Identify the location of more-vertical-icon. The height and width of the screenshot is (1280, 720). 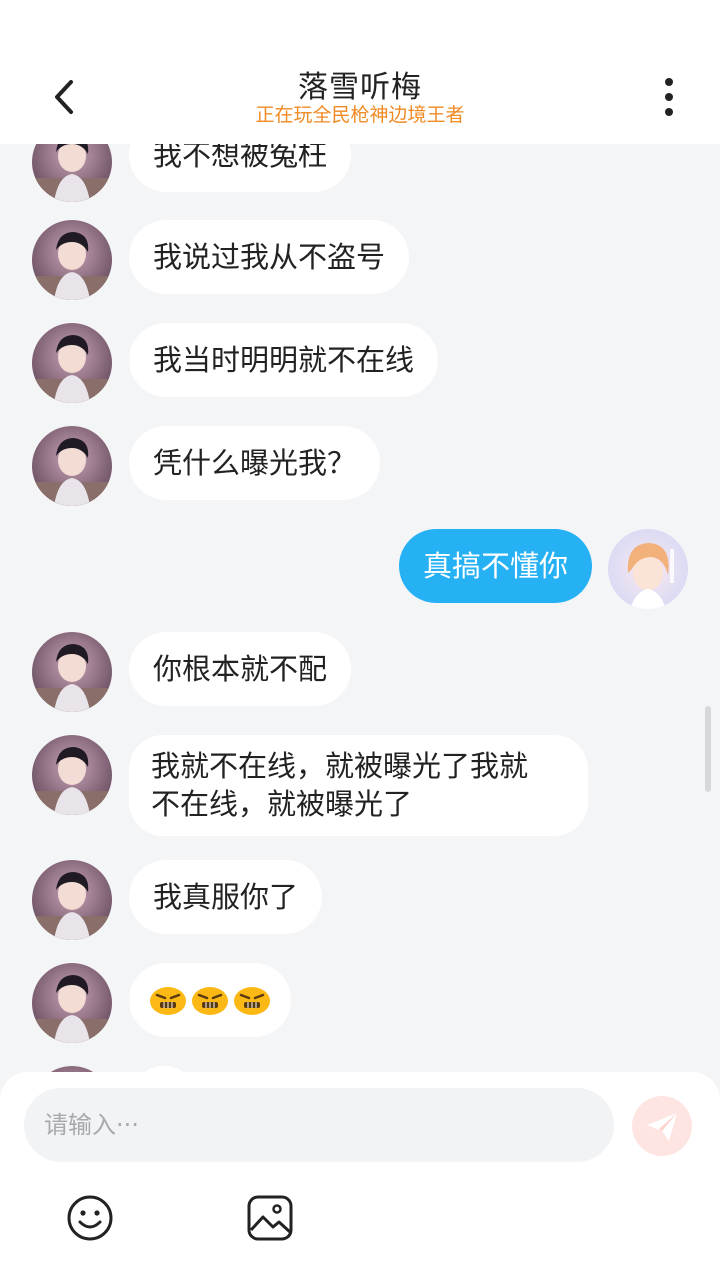
(669, 97).